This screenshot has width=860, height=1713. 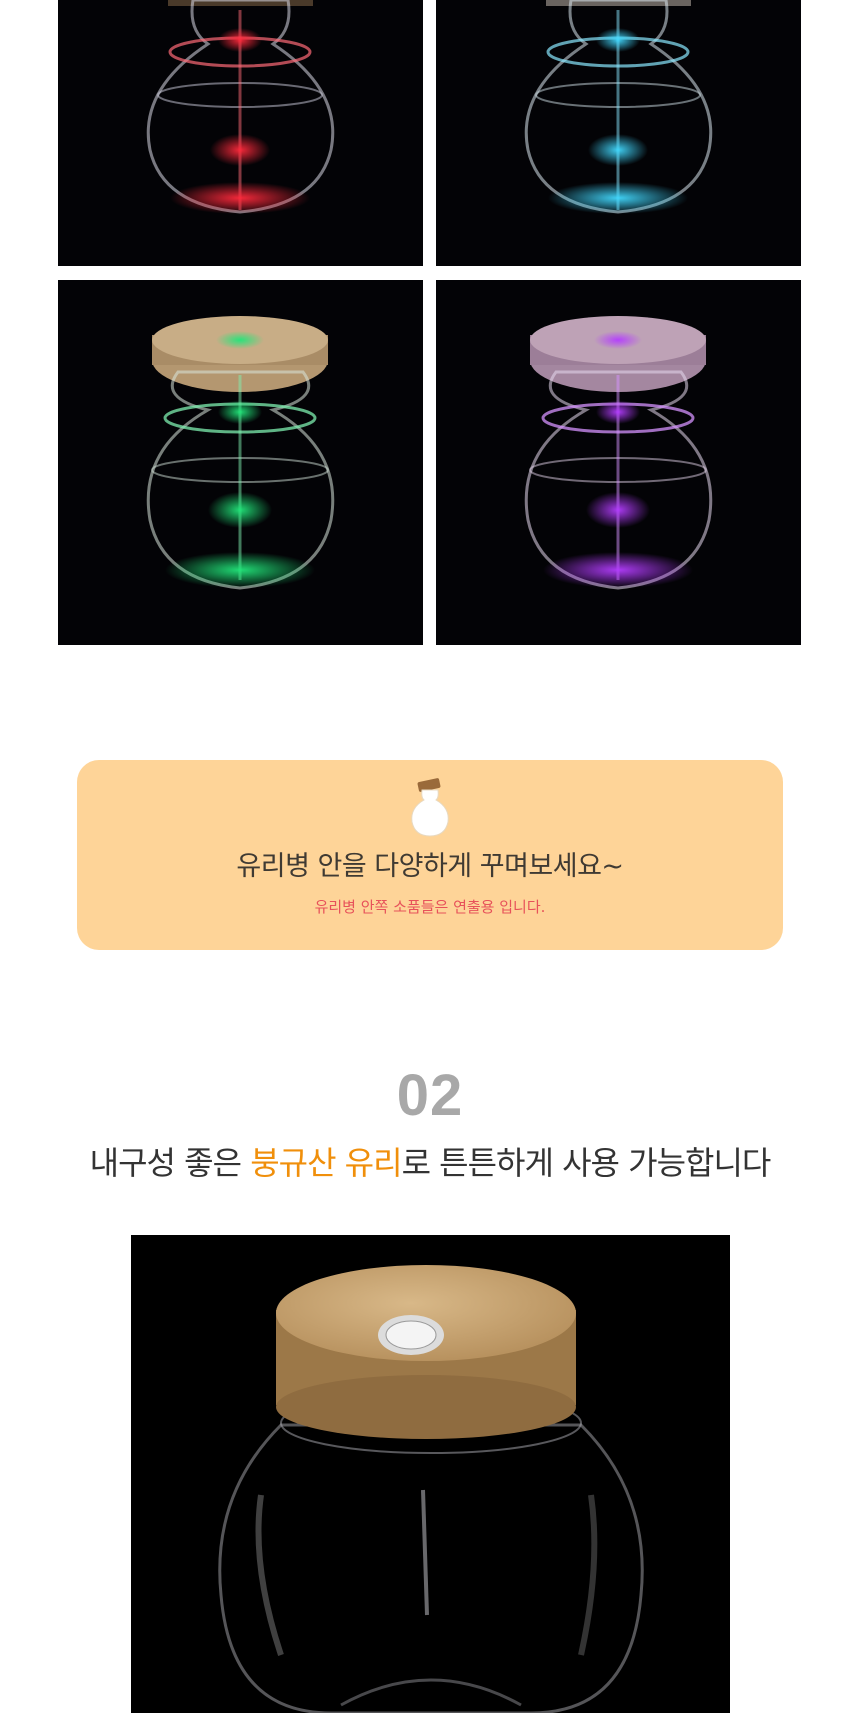 What do you see at coordinates (618, 133) in the screenshot?
I see `product-photo-cyan-light` at bounding box center [618, 133].